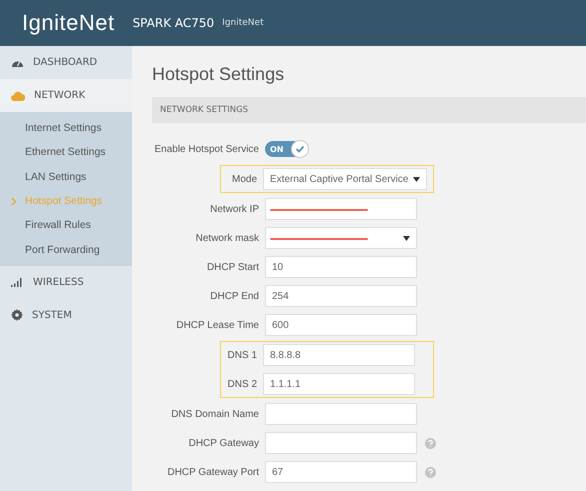  What do you see at coordinates (66, 249) in the screenshot?
I see `submenu-item: Port Forwarding` at bounding box center [66, 249].